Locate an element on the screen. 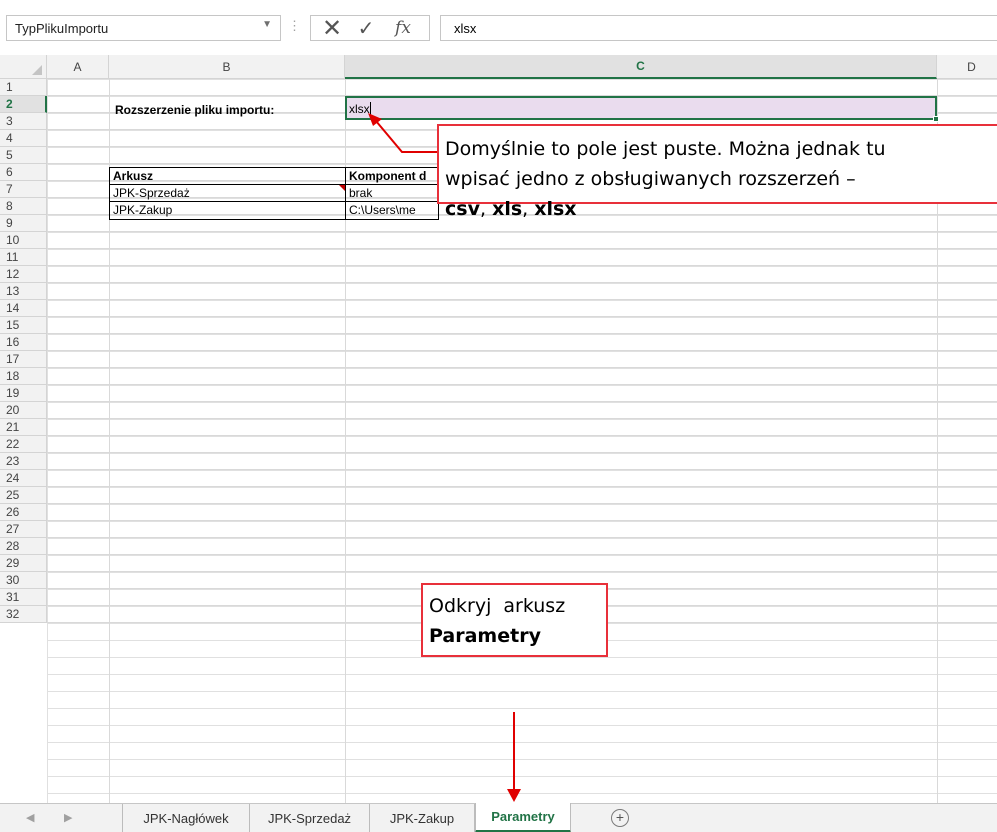  row-header-16: 16 is located at coordinates (23, 342).